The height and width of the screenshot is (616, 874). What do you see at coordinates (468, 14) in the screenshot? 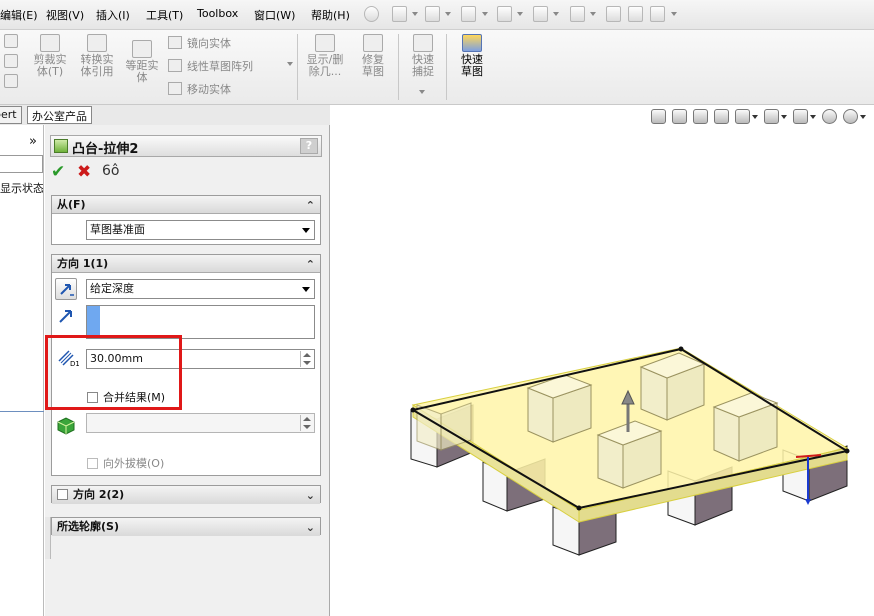
I see `save-icon` at bounding box center [468, 14].